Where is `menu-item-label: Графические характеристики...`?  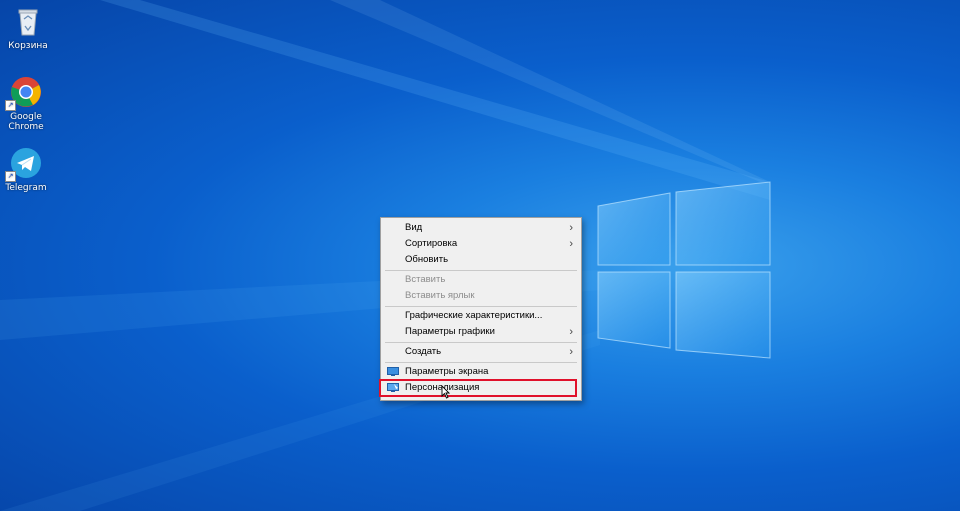 menu-item-label: Графические характеристики... is located at coordinates (474, 315).